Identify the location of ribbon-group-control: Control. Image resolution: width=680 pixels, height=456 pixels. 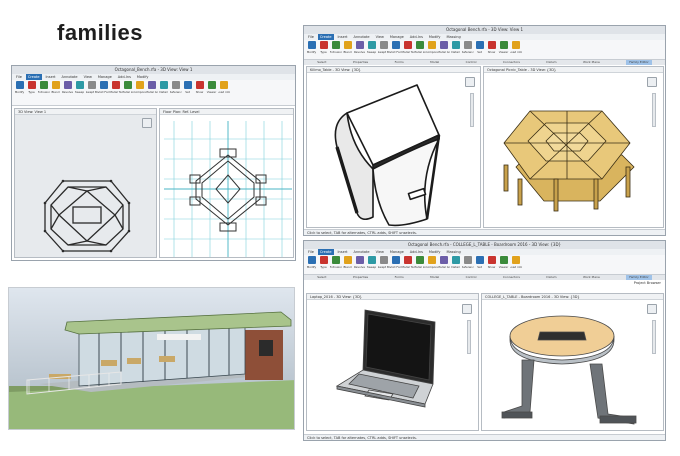
(471, 277).